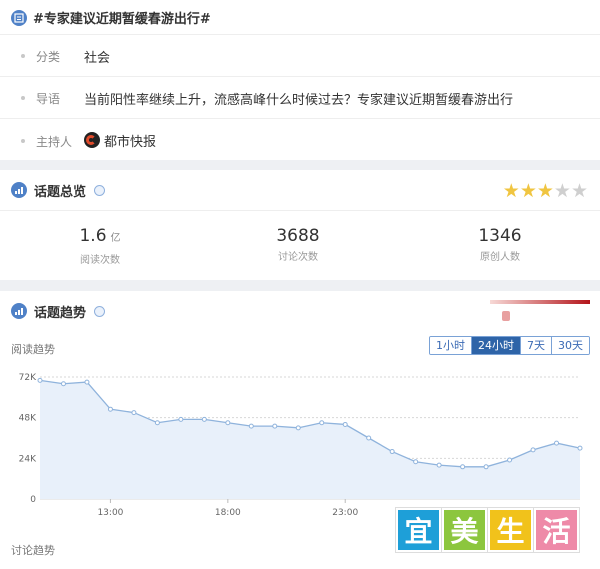 The width and height of the screenshot is (600, 569). I want to click on intro-label: 导语, so click(48, 99).